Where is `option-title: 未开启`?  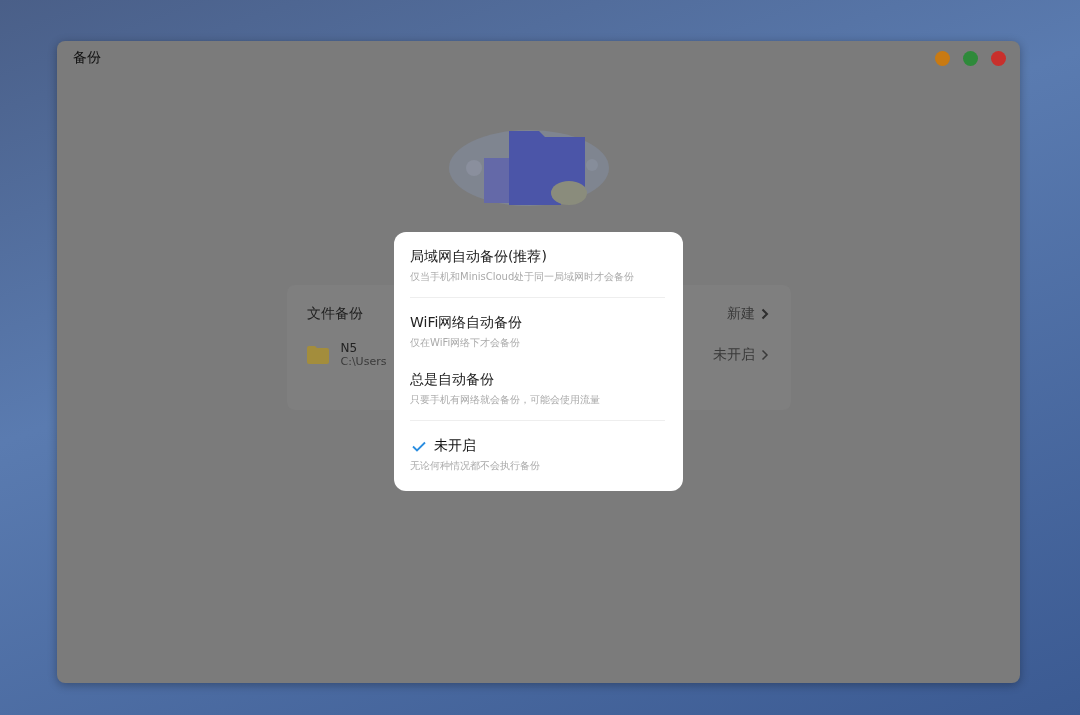
option-title: 未开启 is located at coordinates (455, 446).